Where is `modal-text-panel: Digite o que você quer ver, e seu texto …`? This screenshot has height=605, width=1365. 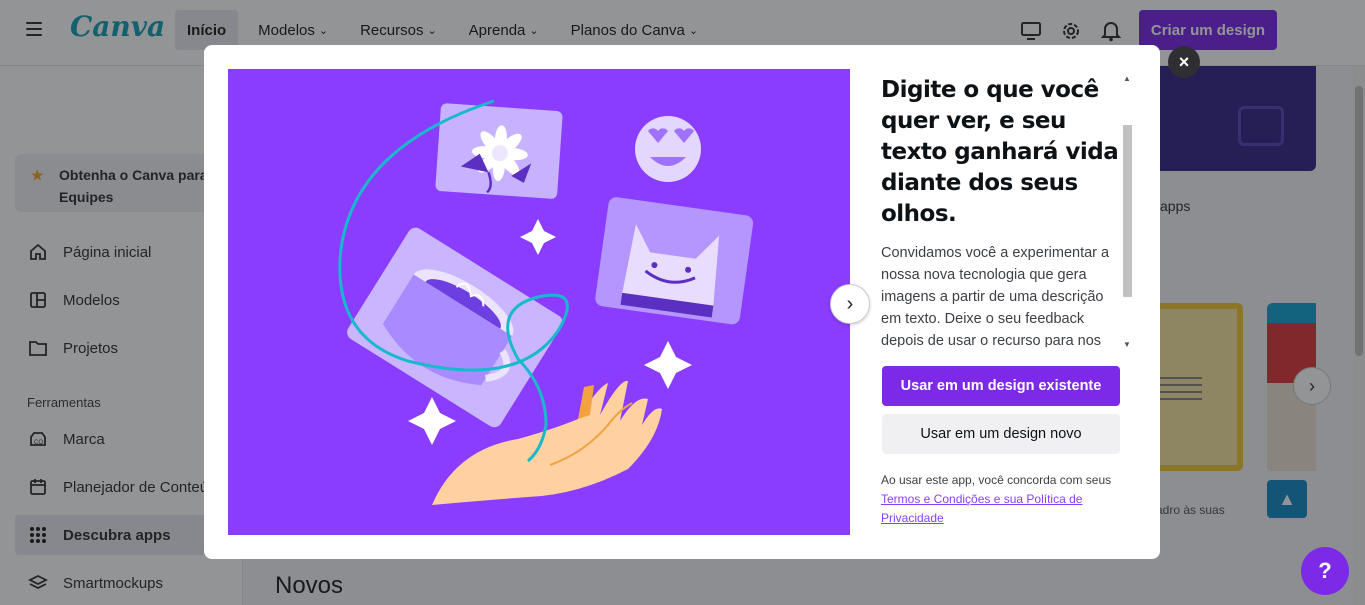
modal-text-panel: Digite o que você quer ver, e seu texto … is located at coordinates (1001, 211).